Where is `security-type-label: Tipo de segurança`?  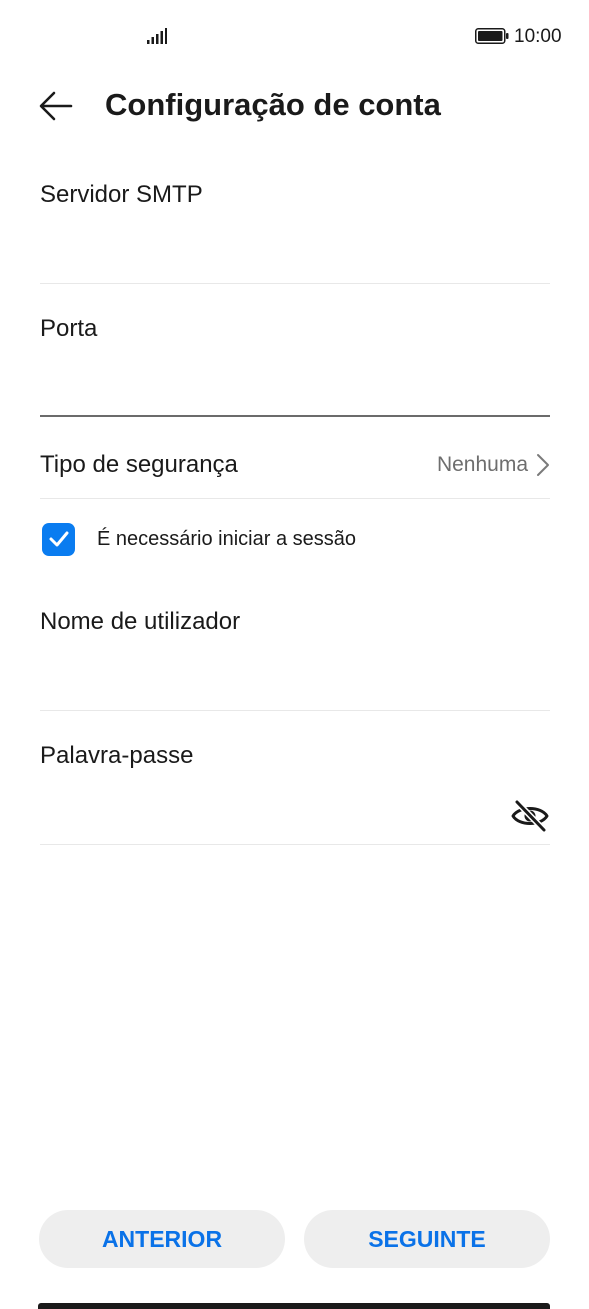
security-type-label: Tipo de segurança is located at coordinates (139, 464).